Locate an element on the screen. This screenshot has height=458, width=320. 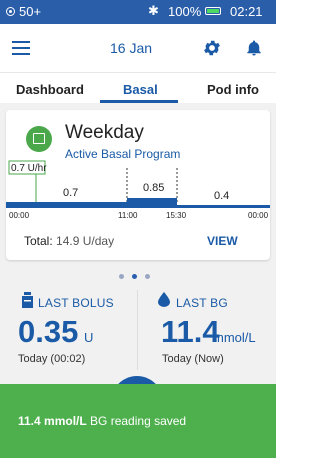
daily-total: Total: 14.9 U/day is located at coordinates (69, 241).